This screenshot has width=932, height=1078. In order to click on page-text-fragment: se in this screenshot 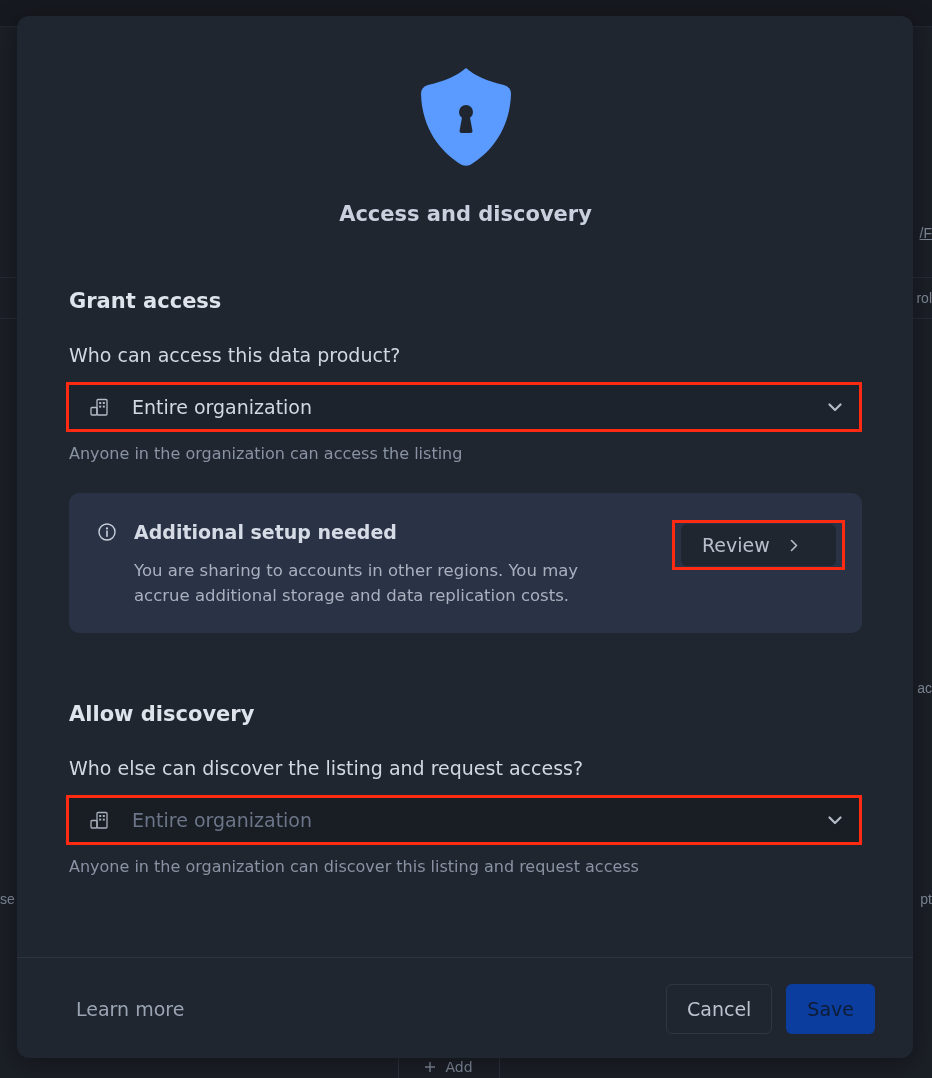, I will do `click(7, 899)`.